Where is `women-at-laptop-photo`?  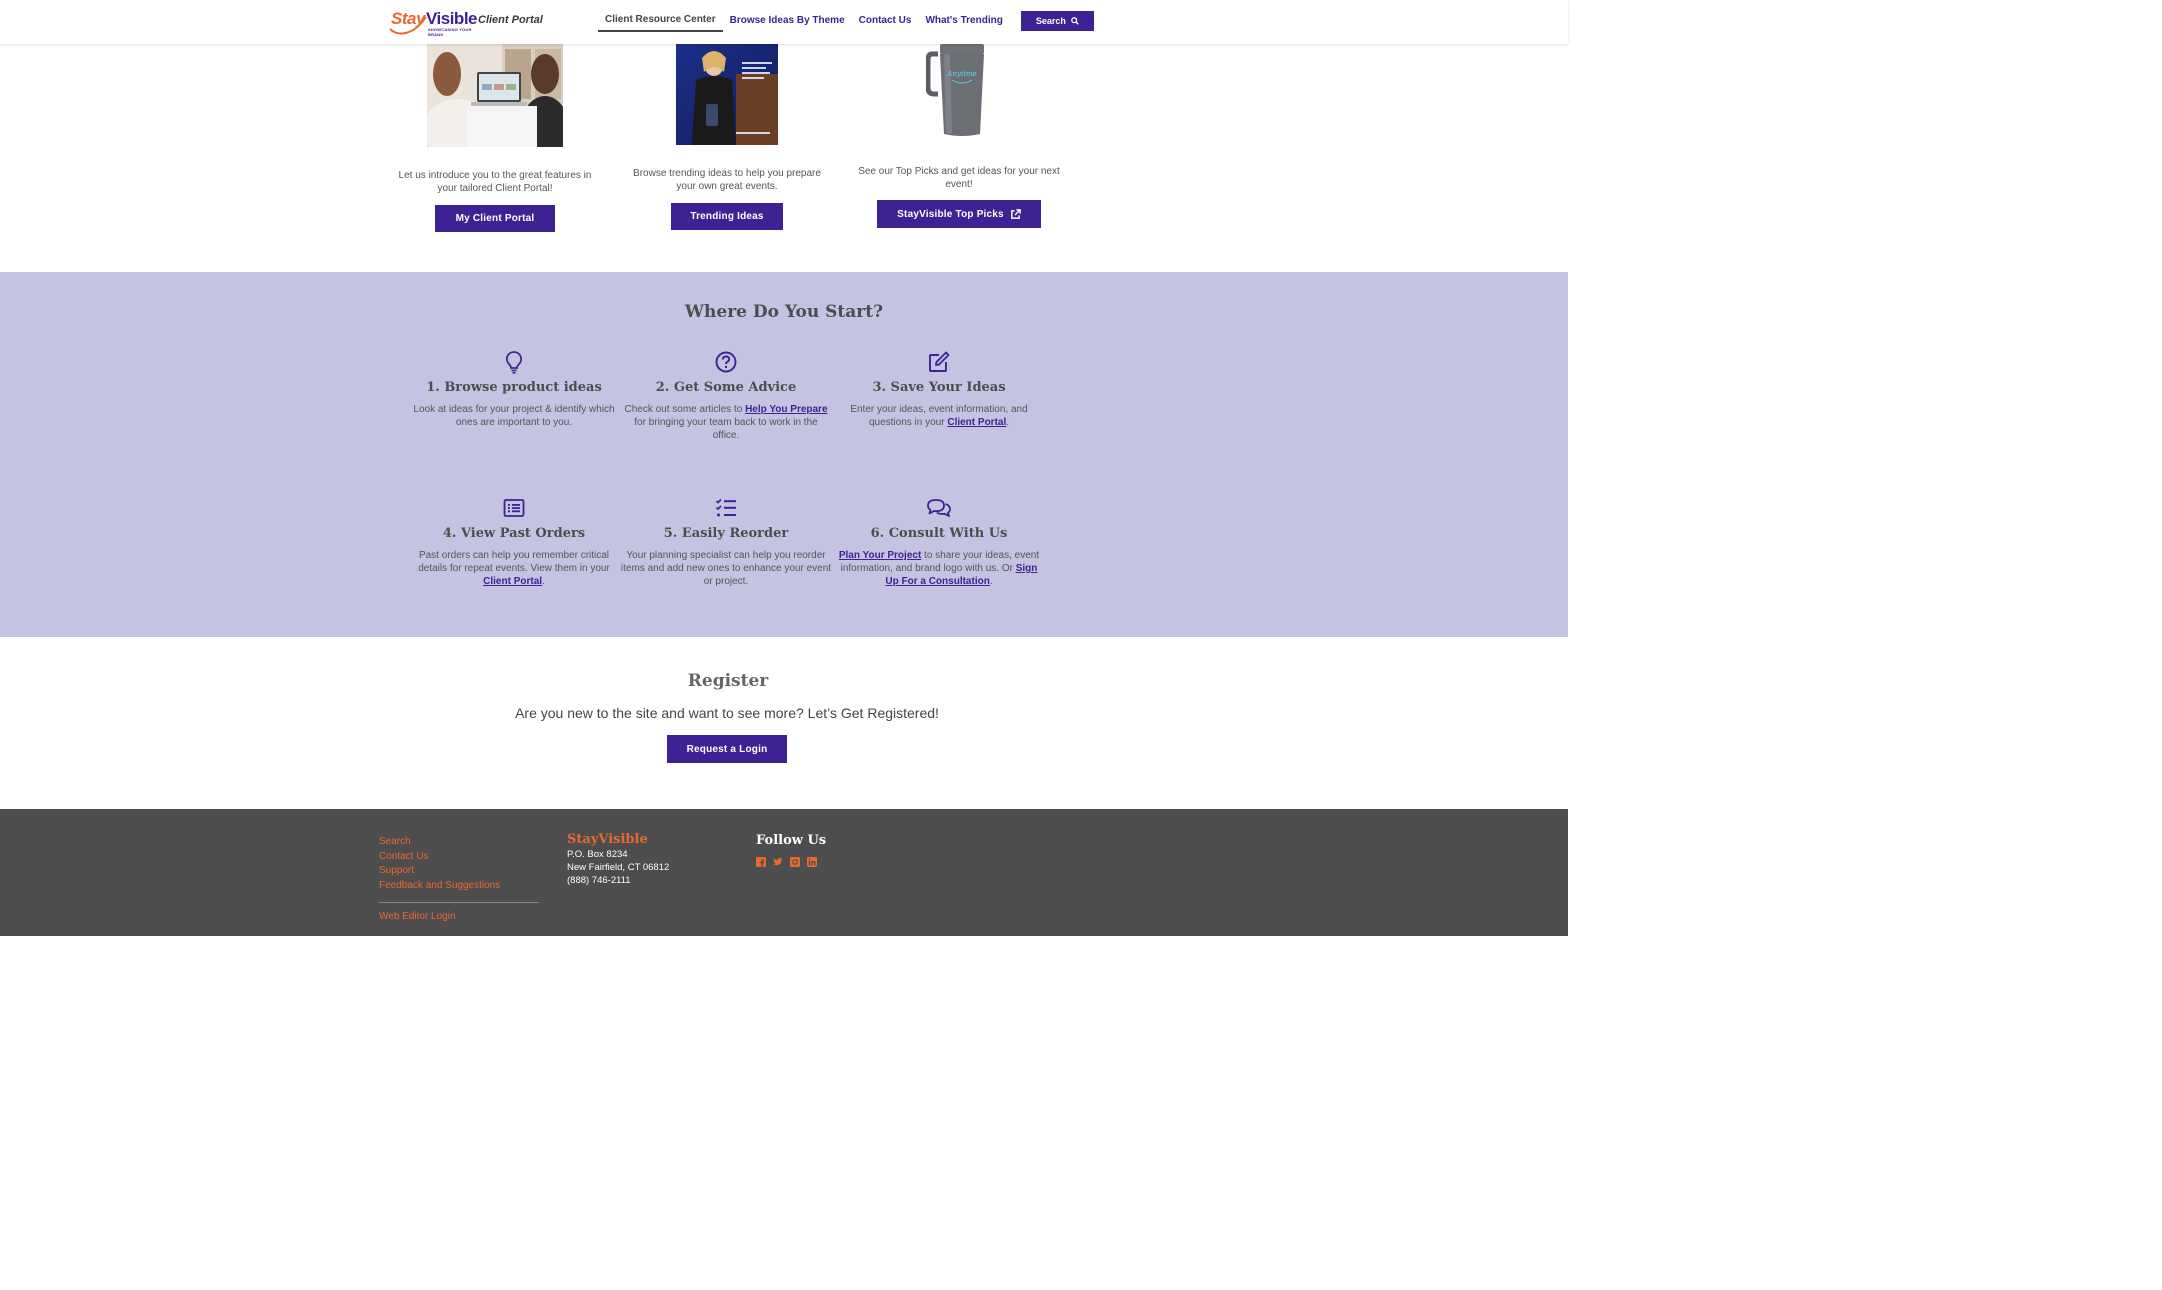 women-at-laptop-photo is located at coordinates (497, 108).